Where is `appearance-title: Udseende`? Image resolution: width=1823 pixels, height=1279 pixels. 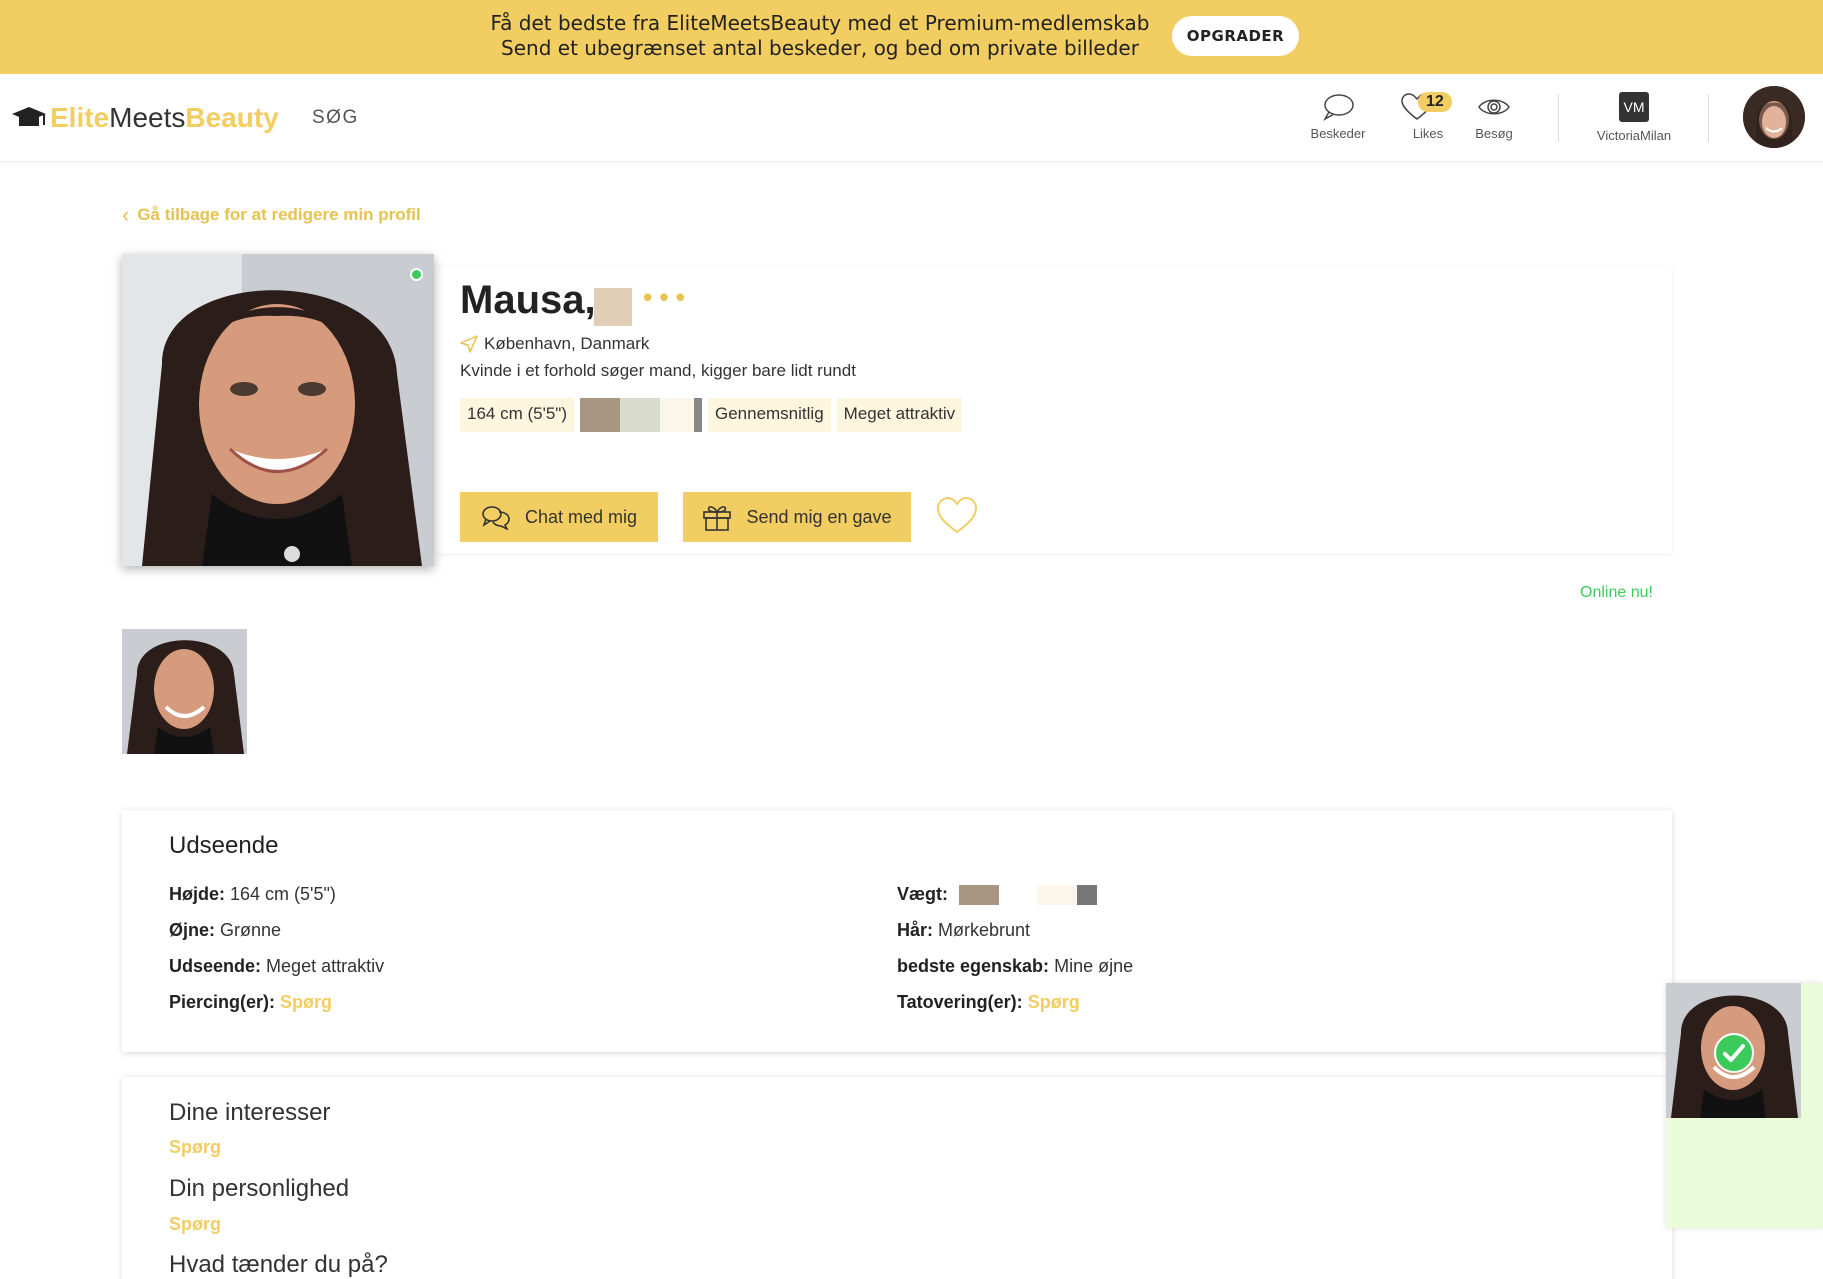 appearance-title: Udseende is located at coordinates (224, 845).